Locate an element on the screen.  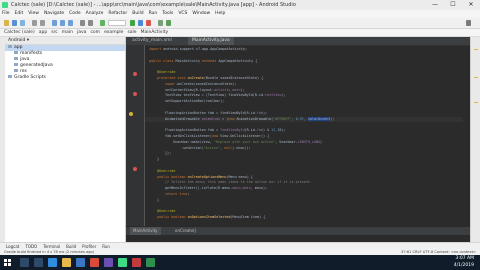
code-token: .setAction( is located at coordinates (192, 147).